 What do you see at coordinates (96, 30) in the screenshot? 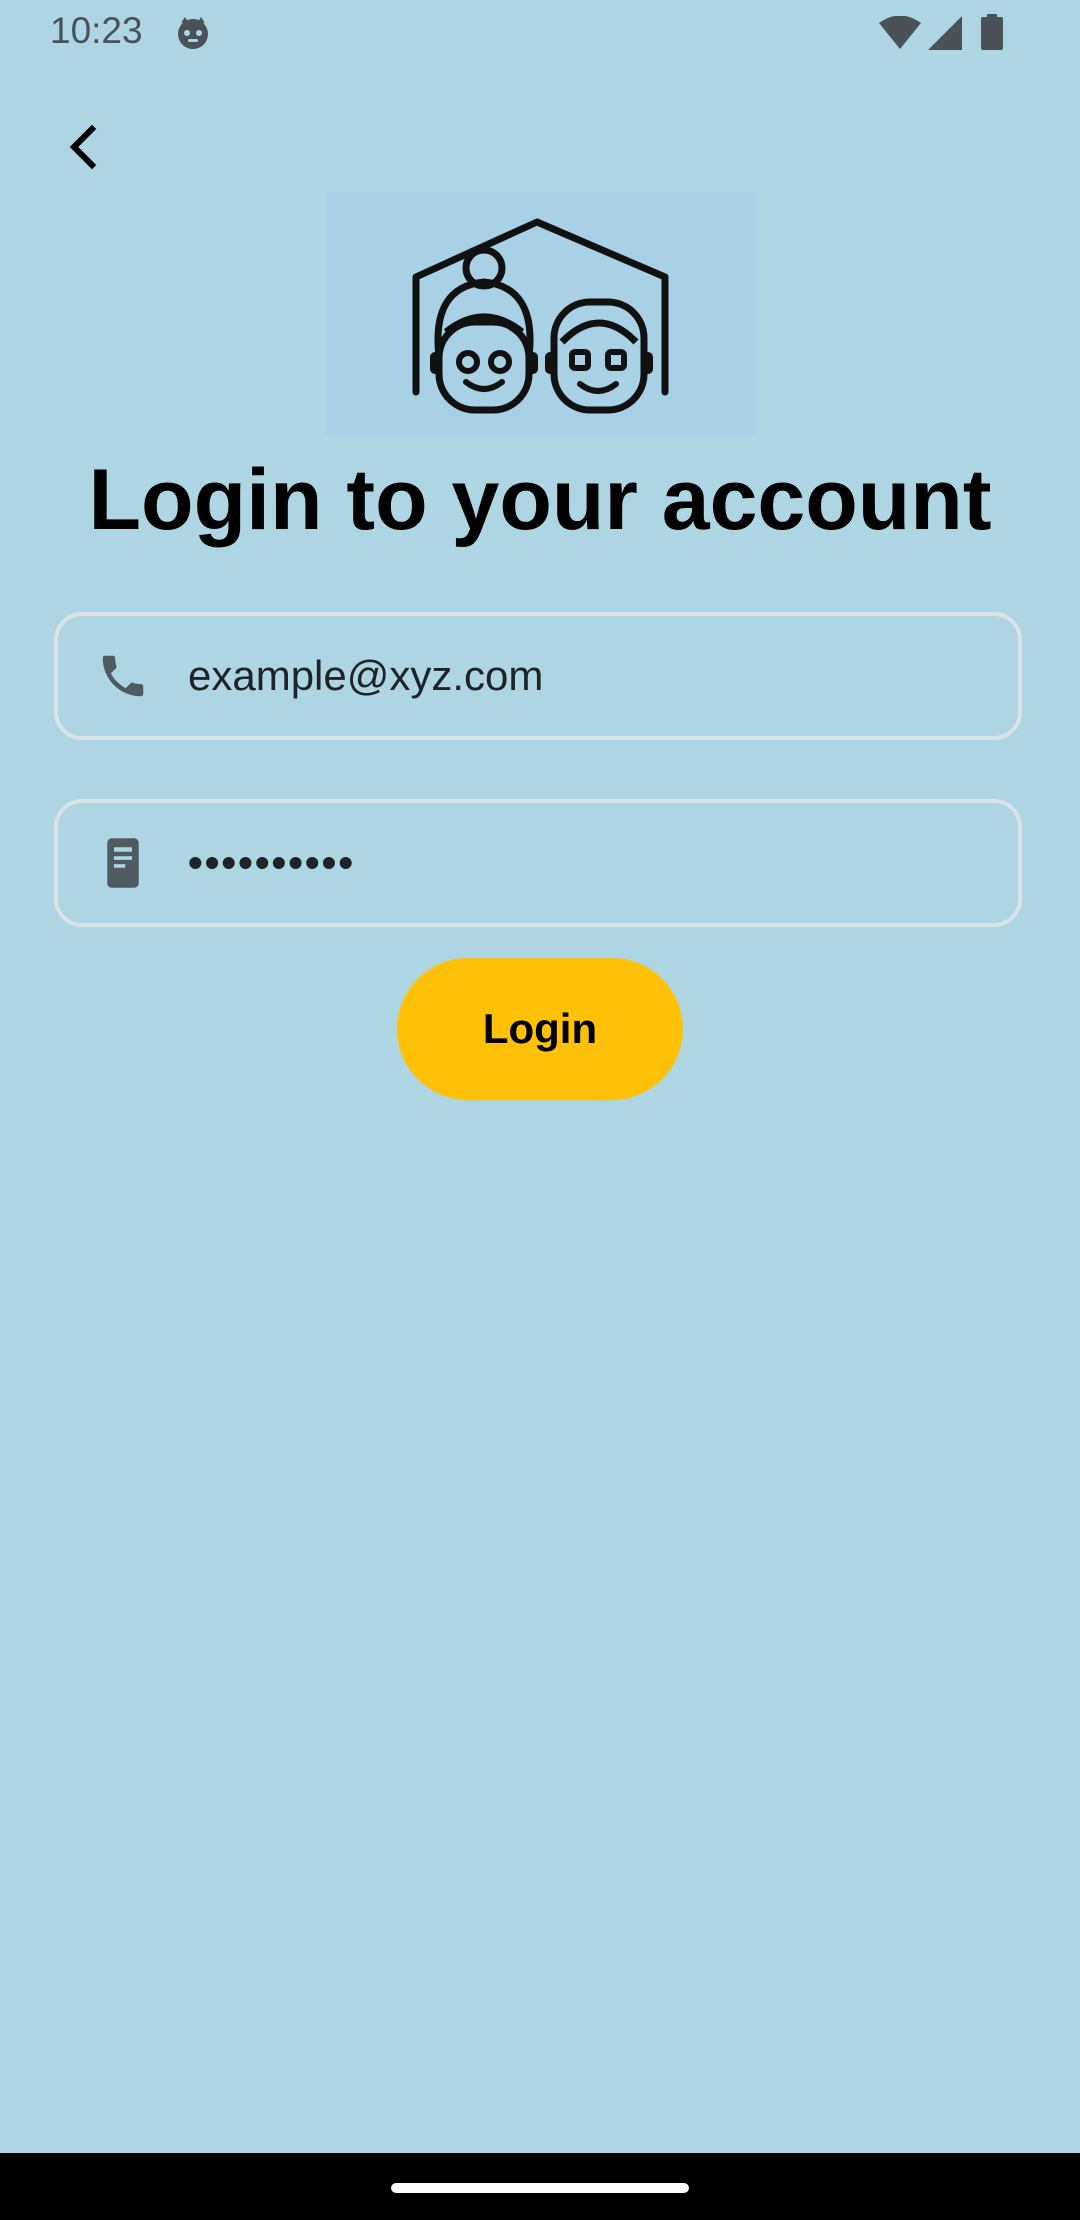
I see `status-time: 10:23` at bounding box center [96, 30].